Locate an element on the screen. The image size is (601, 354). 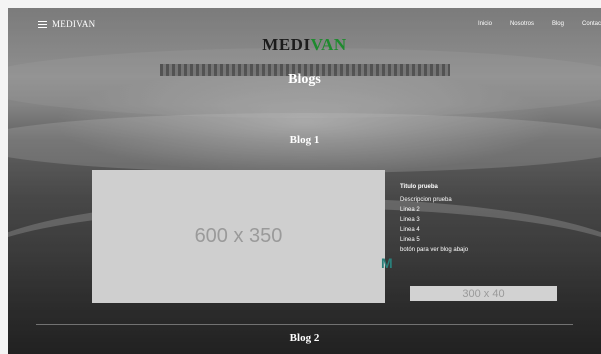
blog-1-line: botón para ver blog abajo is located at coordinates (434, 250).